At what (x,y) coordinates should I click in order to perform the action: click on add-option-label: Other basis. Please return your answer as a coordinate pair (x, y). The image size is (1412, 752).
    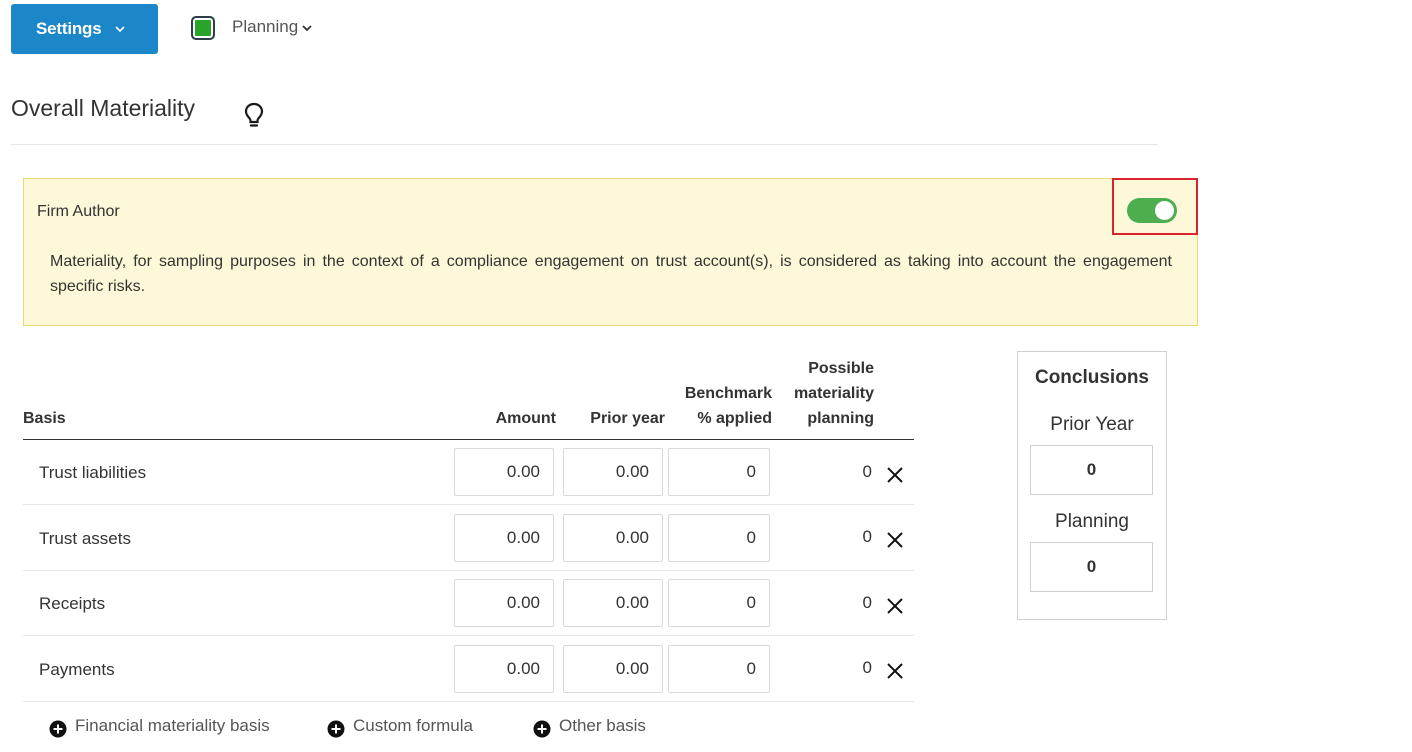
    Looking at the image, I should click on (602, 725).